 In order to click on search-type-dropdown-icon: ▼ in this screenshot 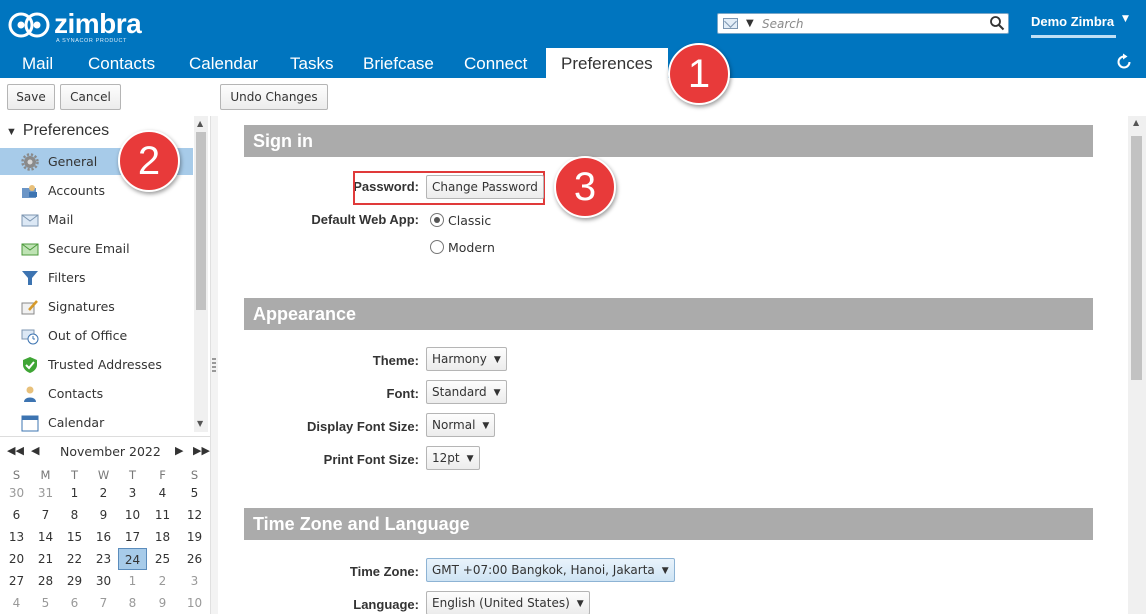, I will do `click(750, 23)`.